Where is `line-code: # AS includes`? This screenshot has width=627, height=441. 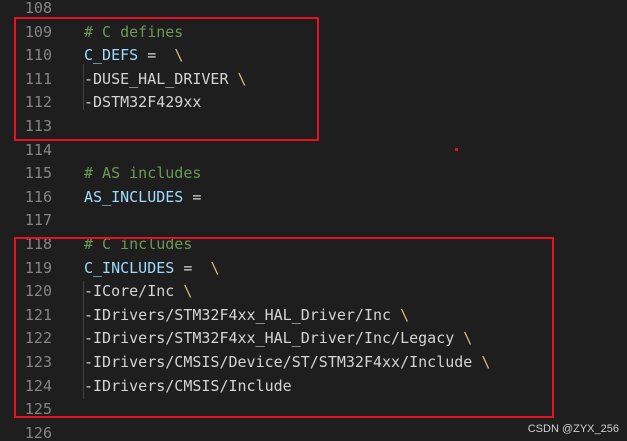 line-code: # AS includes is located at coordinates (142, 174).